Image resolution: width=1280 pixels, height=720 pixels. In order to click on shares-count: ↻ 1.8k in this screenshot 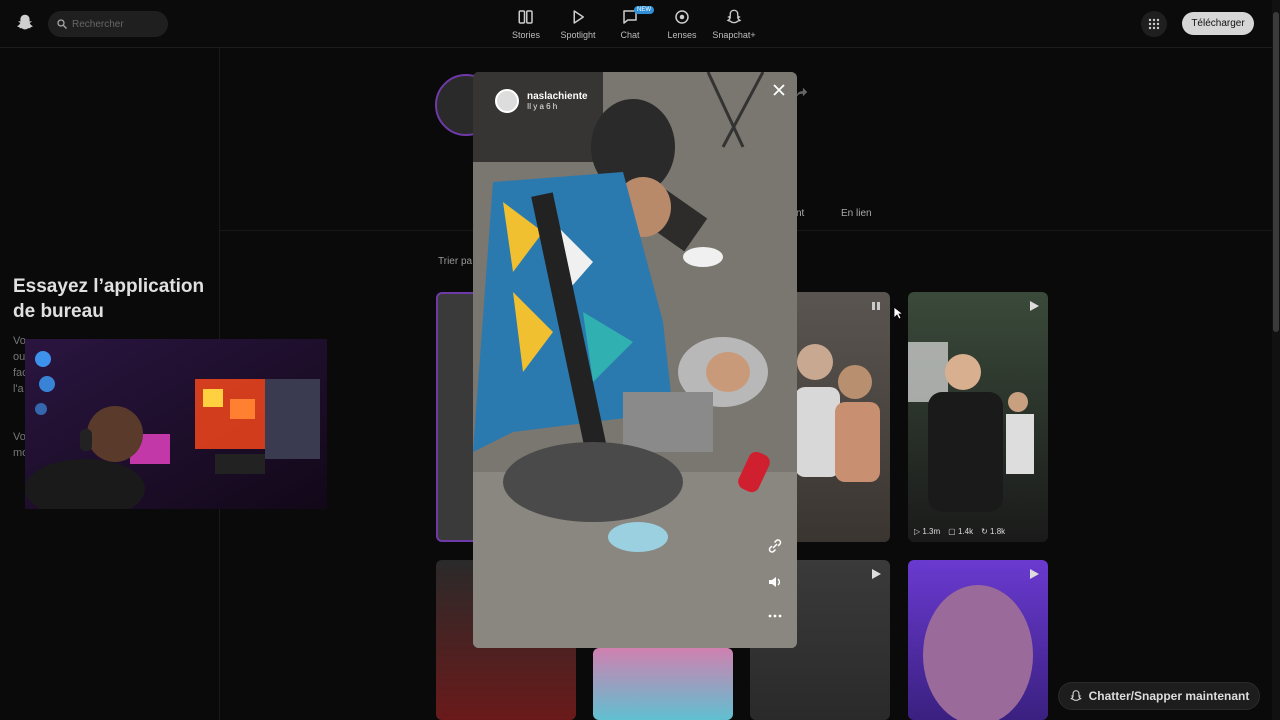, I will do `click(993, 531)`.